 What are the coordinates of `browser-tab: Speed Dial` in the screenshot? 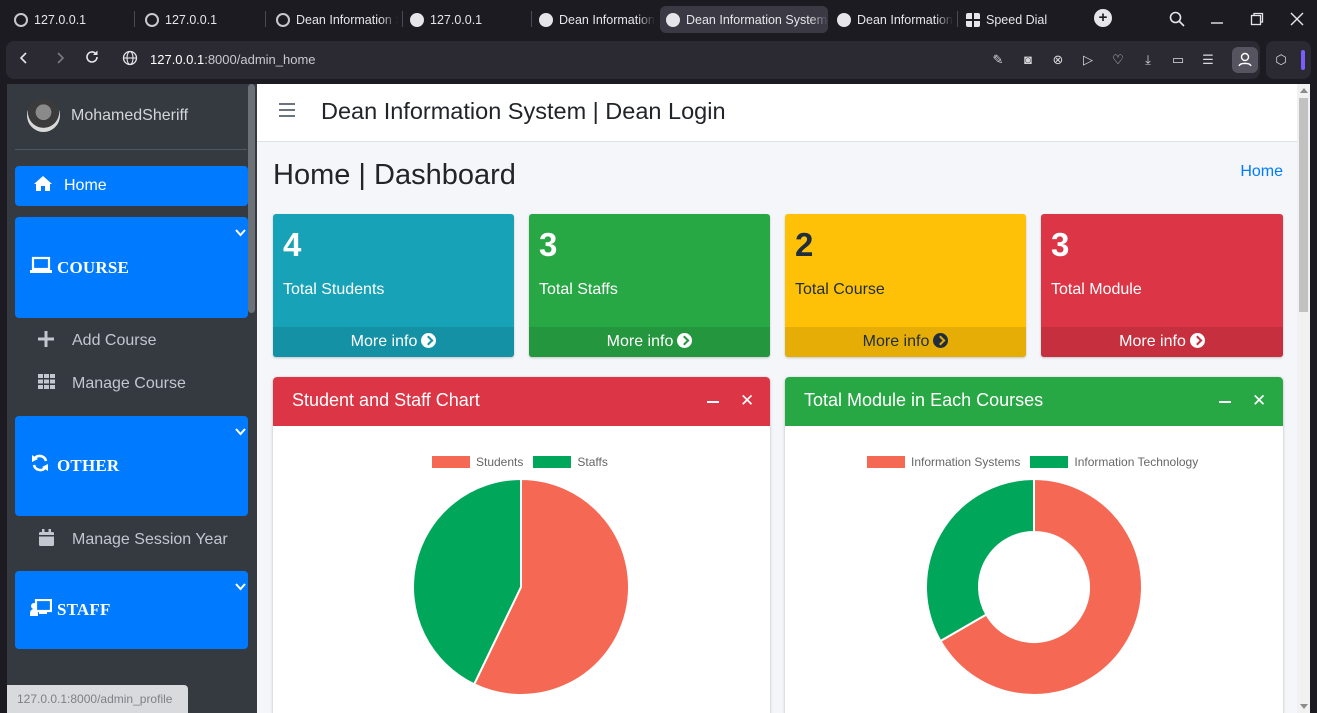 It's located at (1021, 19).